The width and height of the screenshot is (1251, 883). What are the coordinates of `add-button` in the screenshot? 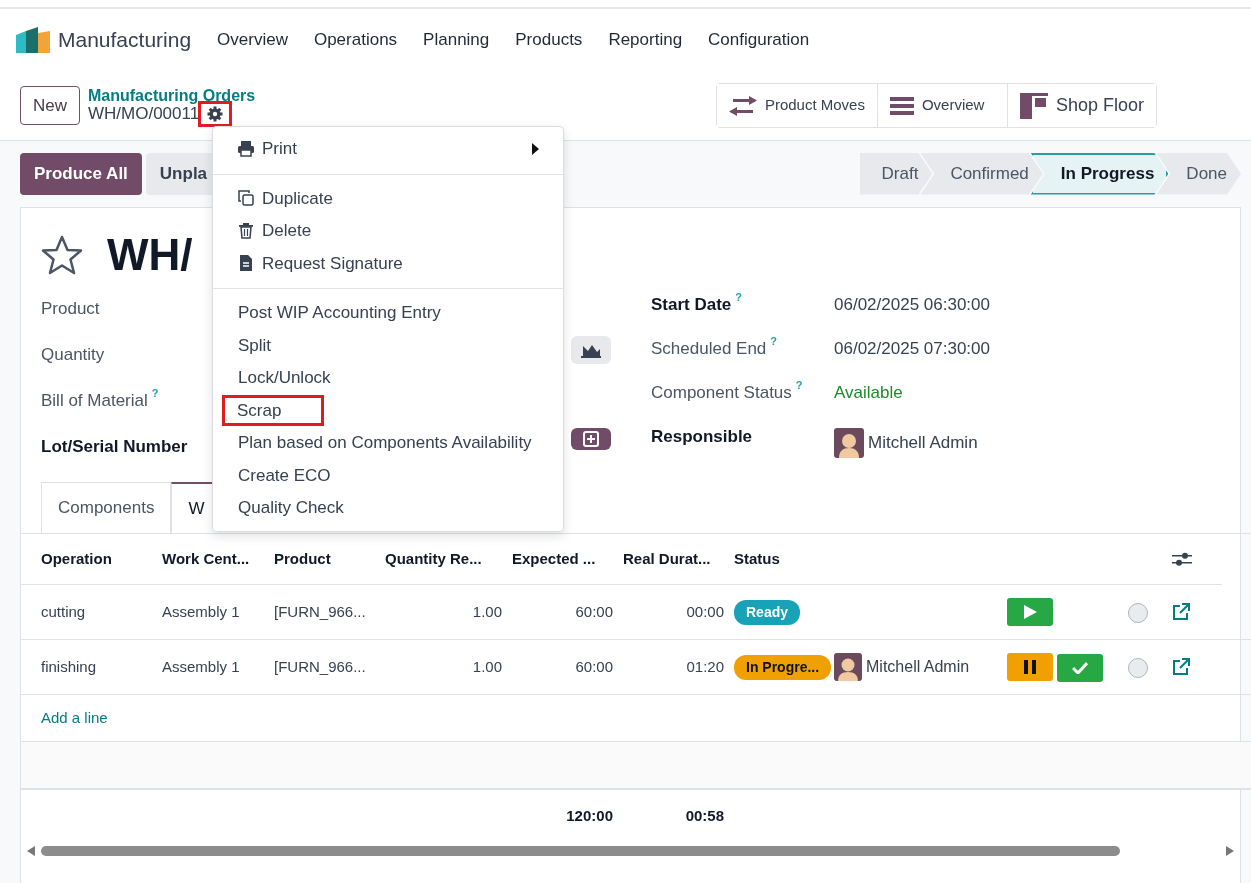 It's located at (591, 438).